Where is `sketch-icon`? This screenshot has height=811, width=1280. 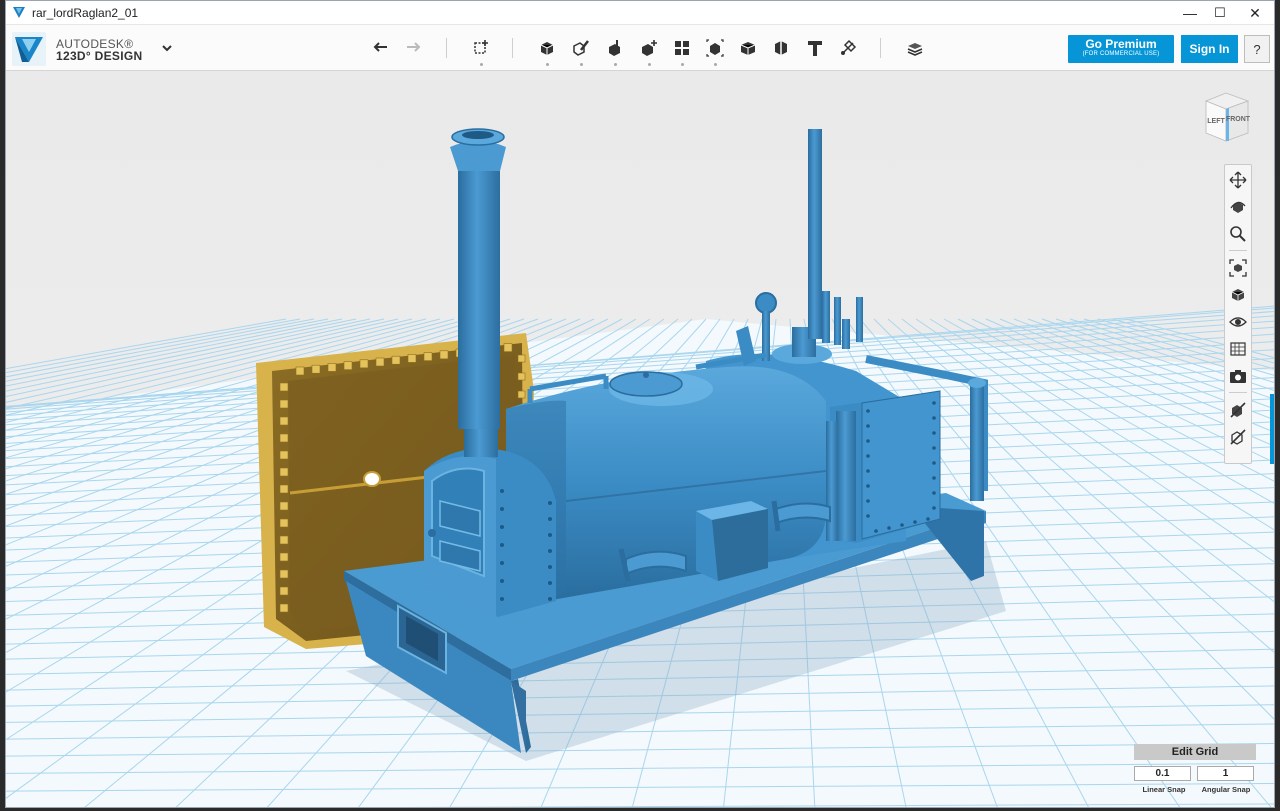 sketch-icon is located at coordinates (581, 48).